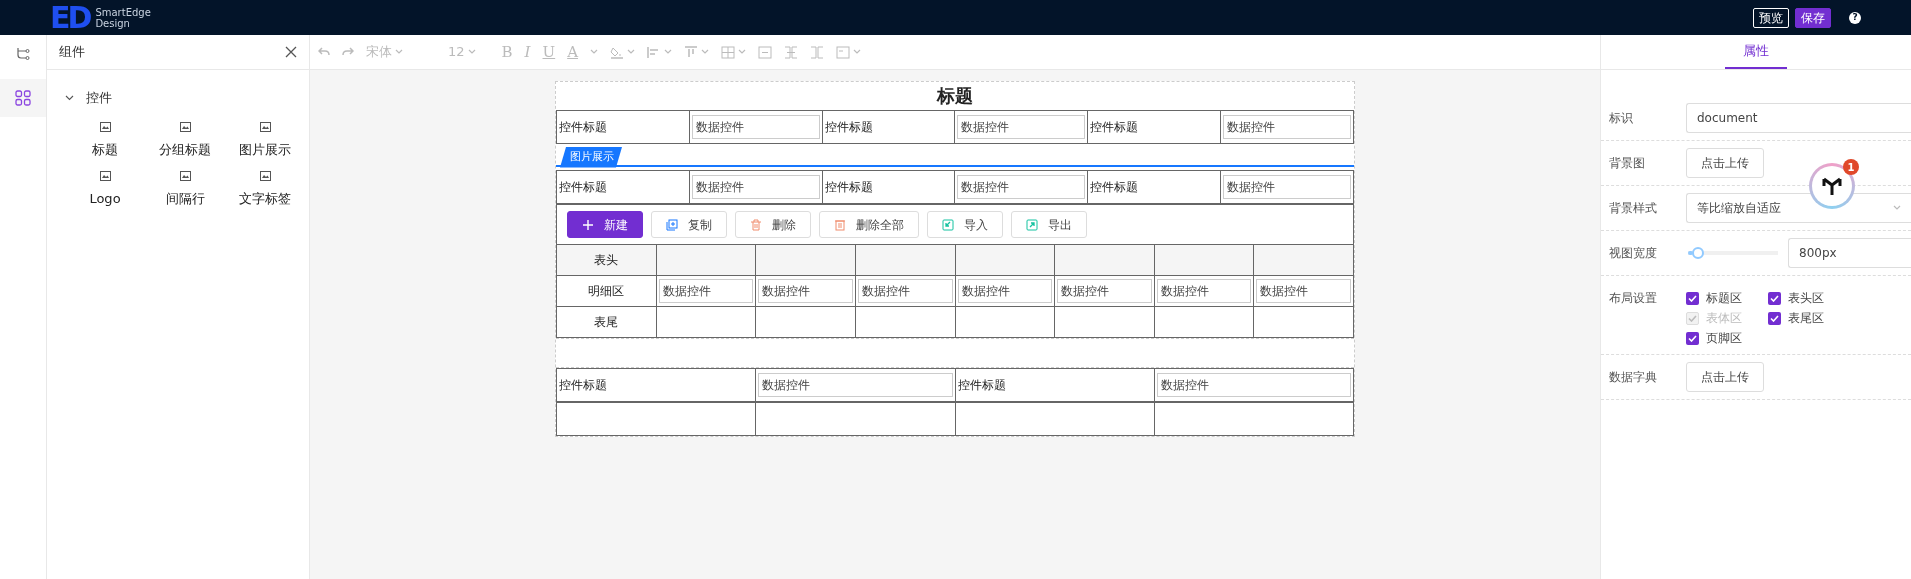  Describe the element at coordinates (1633, 377) in the screenshot. I see `property-label: 数据字典` at that location.